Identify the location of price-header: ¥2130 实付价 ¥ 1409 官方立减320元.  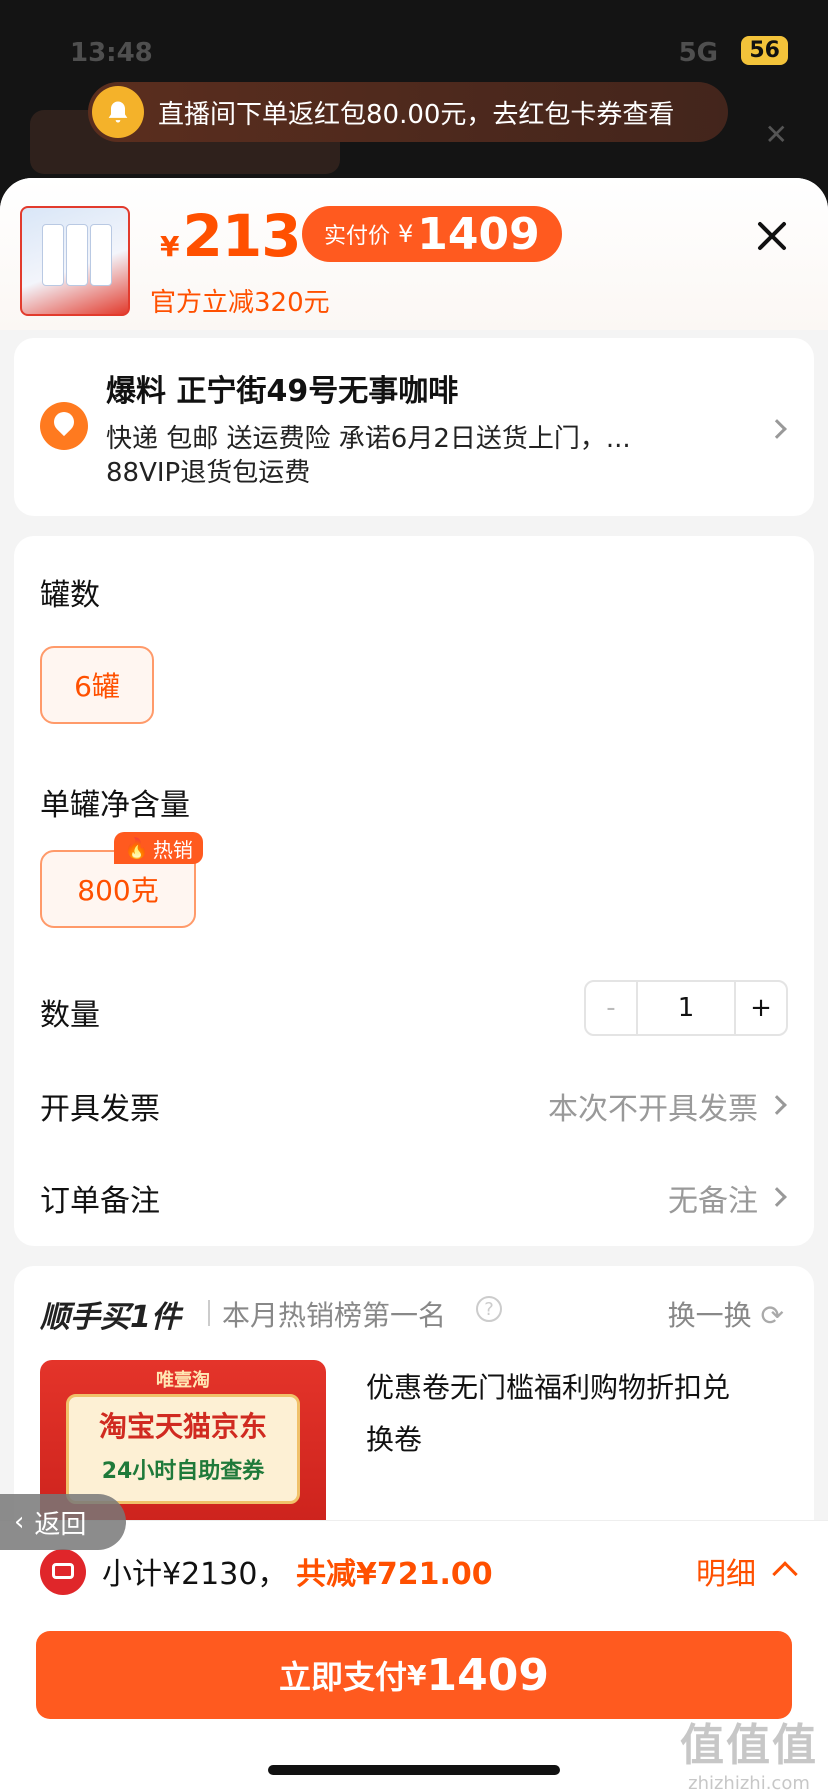
(414, 254).